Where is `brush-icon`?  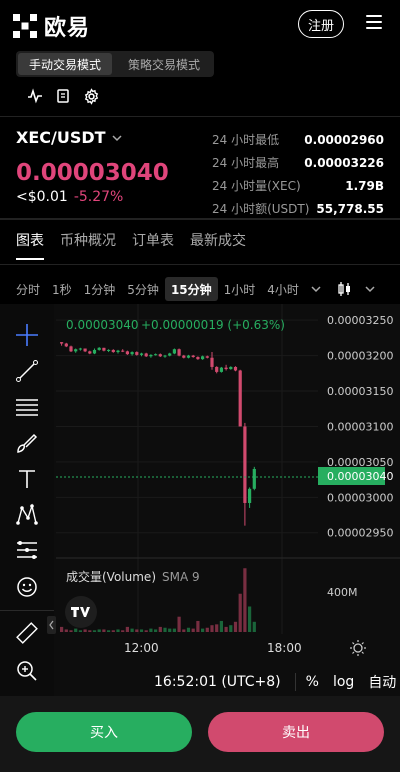 brush-icon is located at coordinates (27, 443).